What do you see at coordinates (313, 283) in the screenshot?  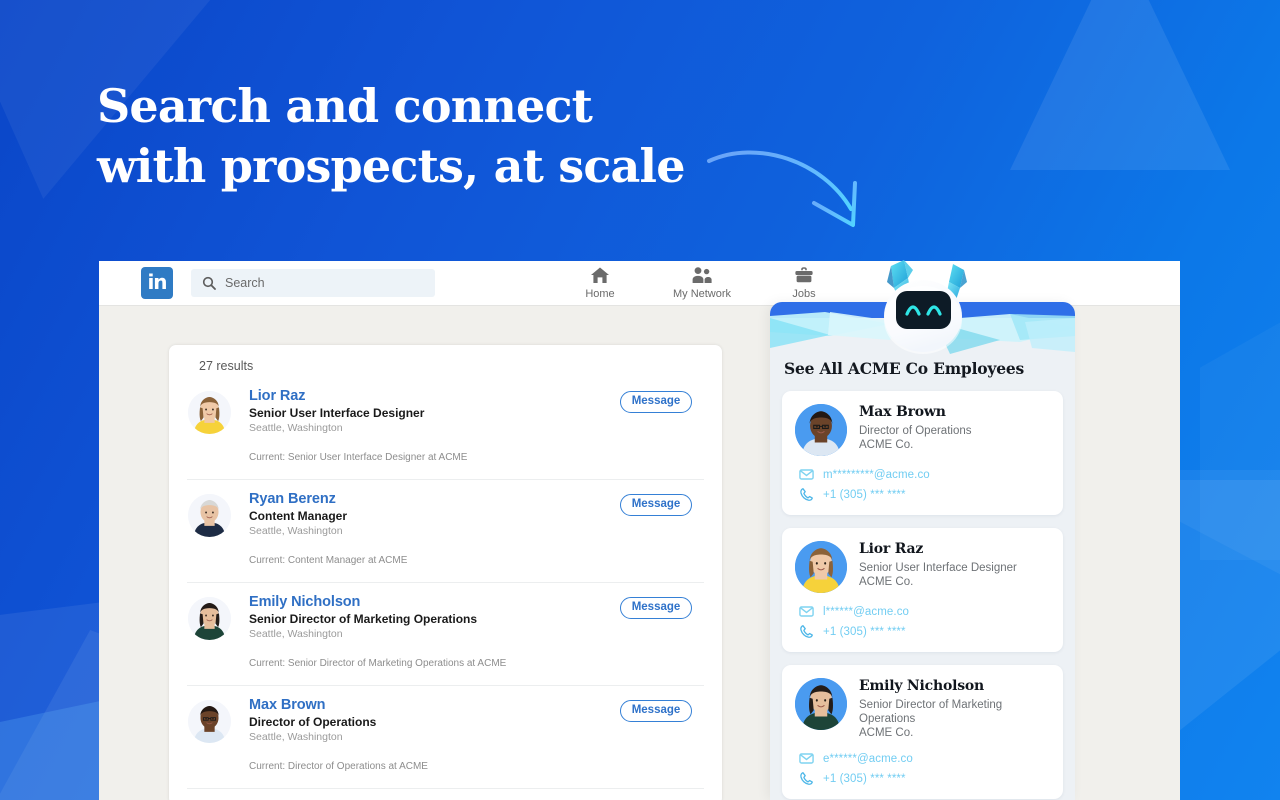 I see `search-input: Search` at bounding box center [313, 283].